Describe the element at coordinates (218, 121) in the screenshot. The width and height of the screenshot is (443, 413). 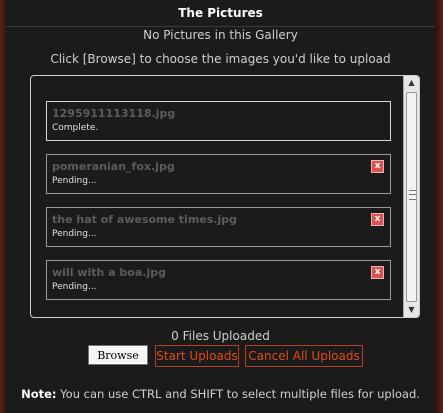
I see `queue-item: 1295911113118.jpg Complete.` at that location.